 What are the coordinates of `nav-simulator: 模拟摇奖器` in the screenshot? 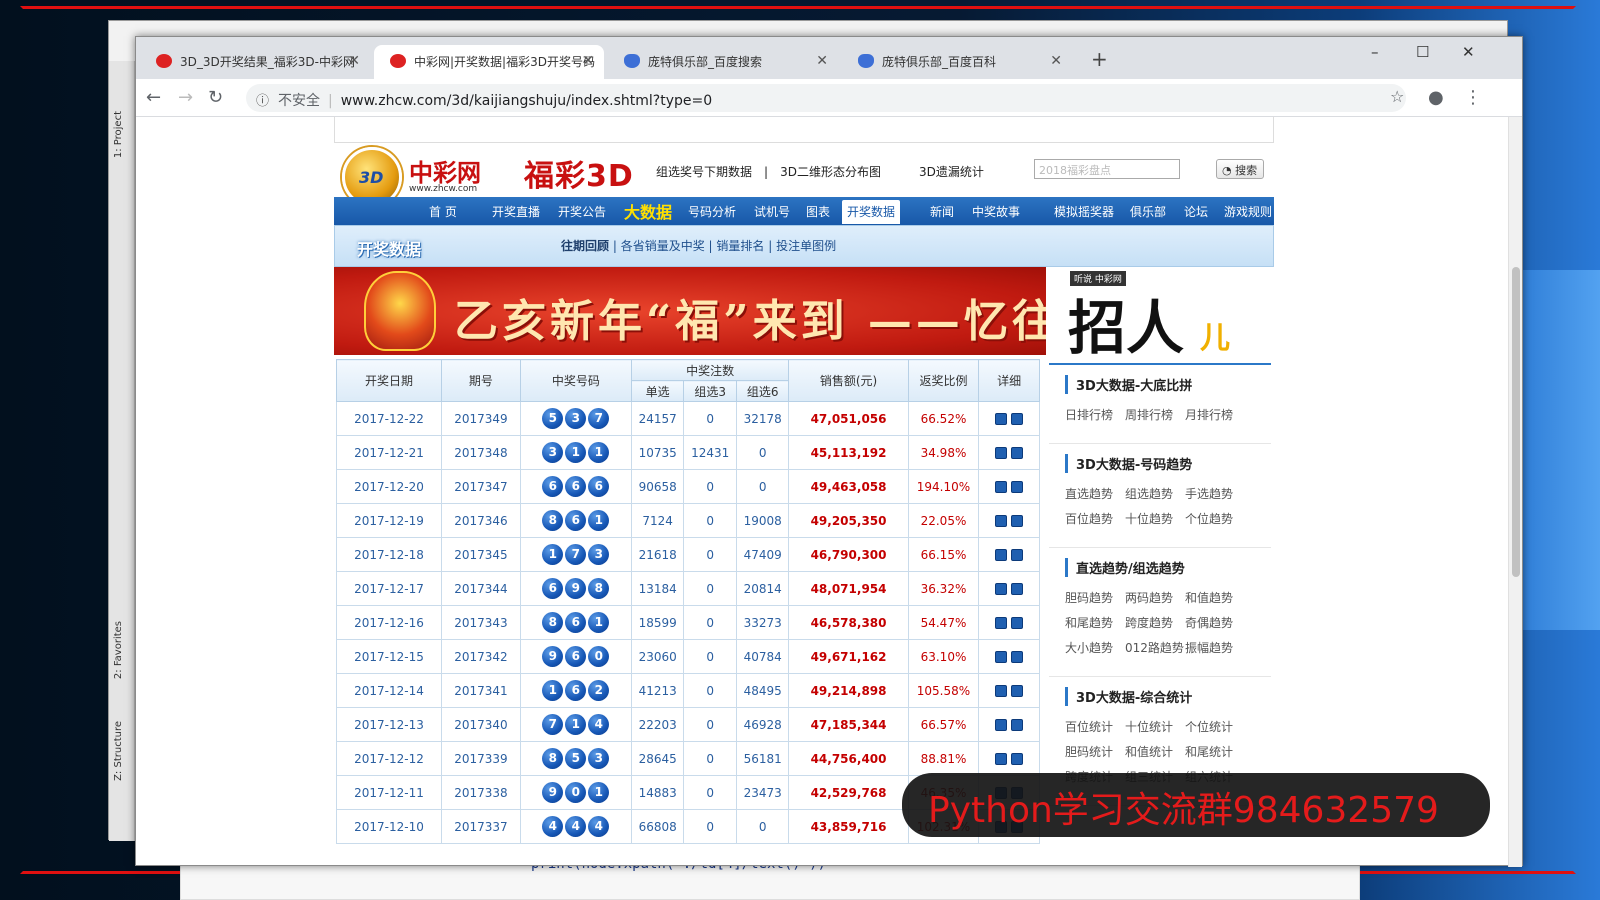 It's located at (1084, 211).